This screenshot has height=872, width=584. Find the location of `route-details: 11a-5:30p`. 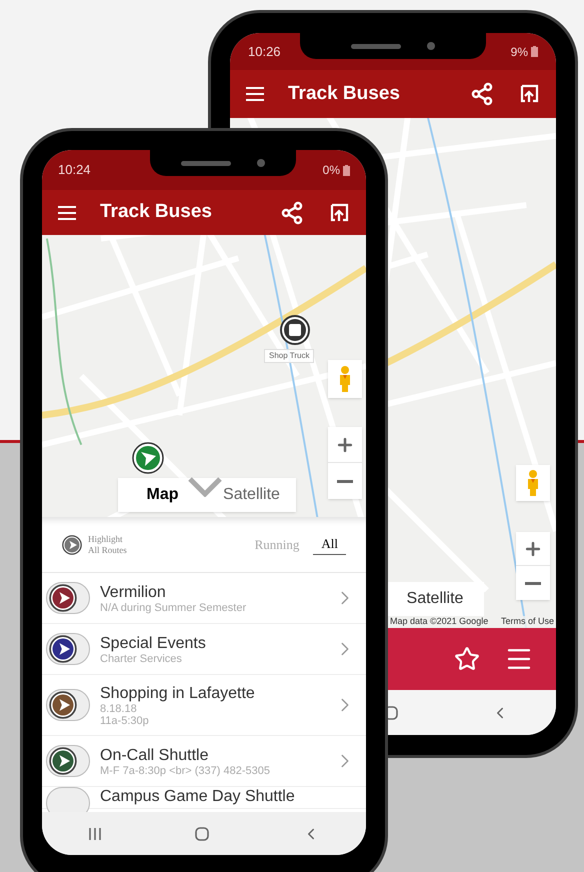

route-details: 11a-5:30p is located at coordinates (125, 720).